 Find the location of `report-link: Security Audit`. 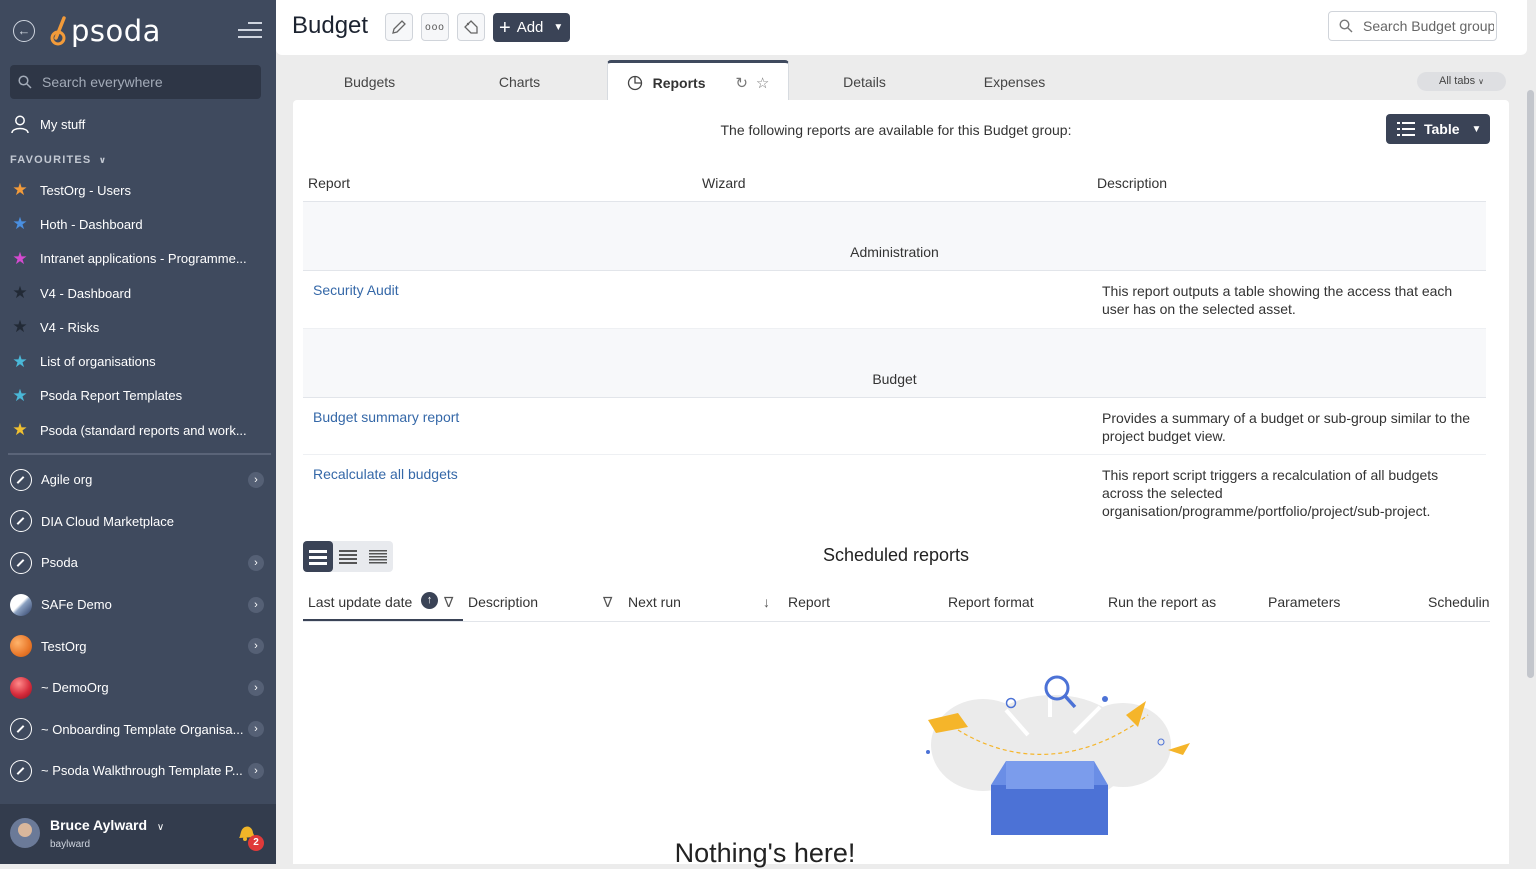

report-link: Security Audit is located at coordinates (356, 290).